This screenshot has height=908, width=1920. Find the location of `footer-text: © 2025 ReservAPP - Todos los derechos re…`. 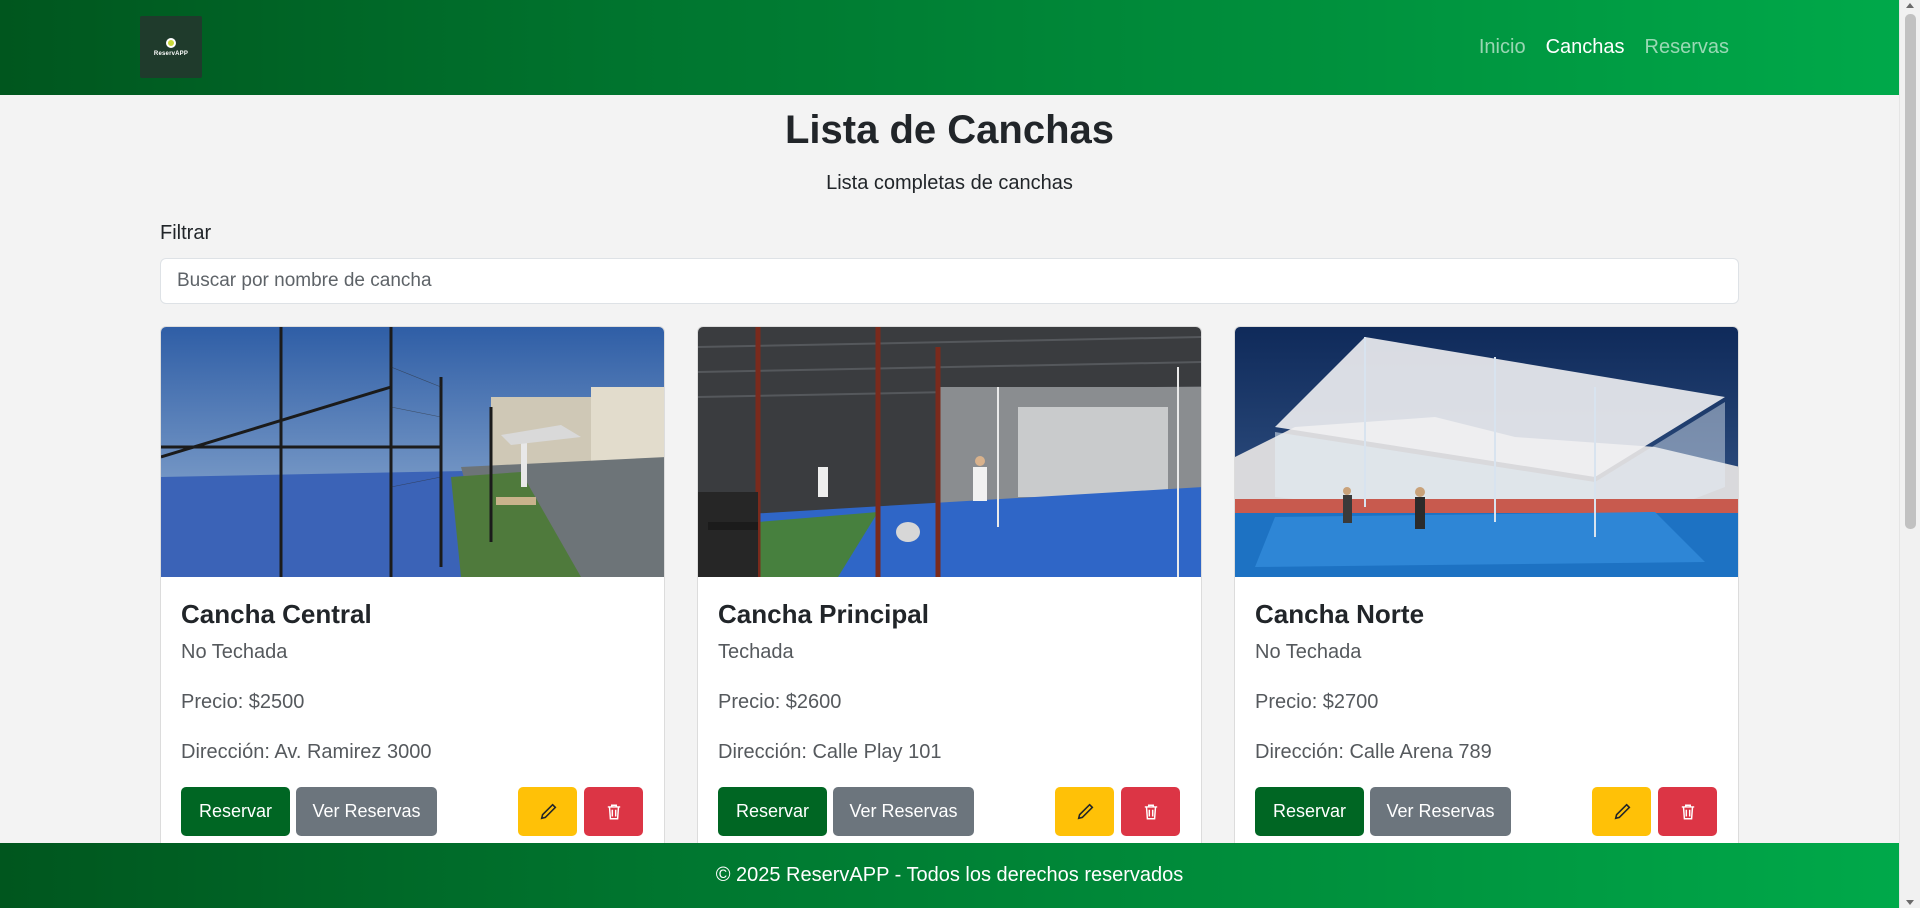

footer-text: © 2025 ReservAPP - Todos los derechos re… is located at coordinates (949, 875).